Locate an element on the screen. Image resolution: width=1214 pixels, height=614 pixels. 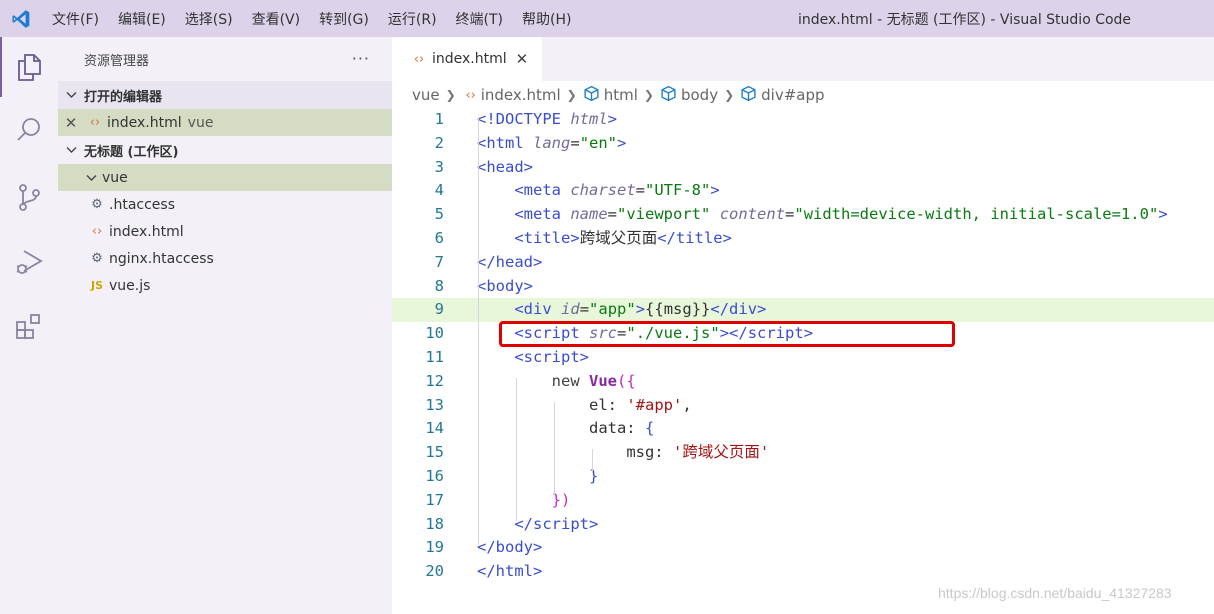
explorer-header: 资源管理器 ··· is located at coordinates (225, 59).